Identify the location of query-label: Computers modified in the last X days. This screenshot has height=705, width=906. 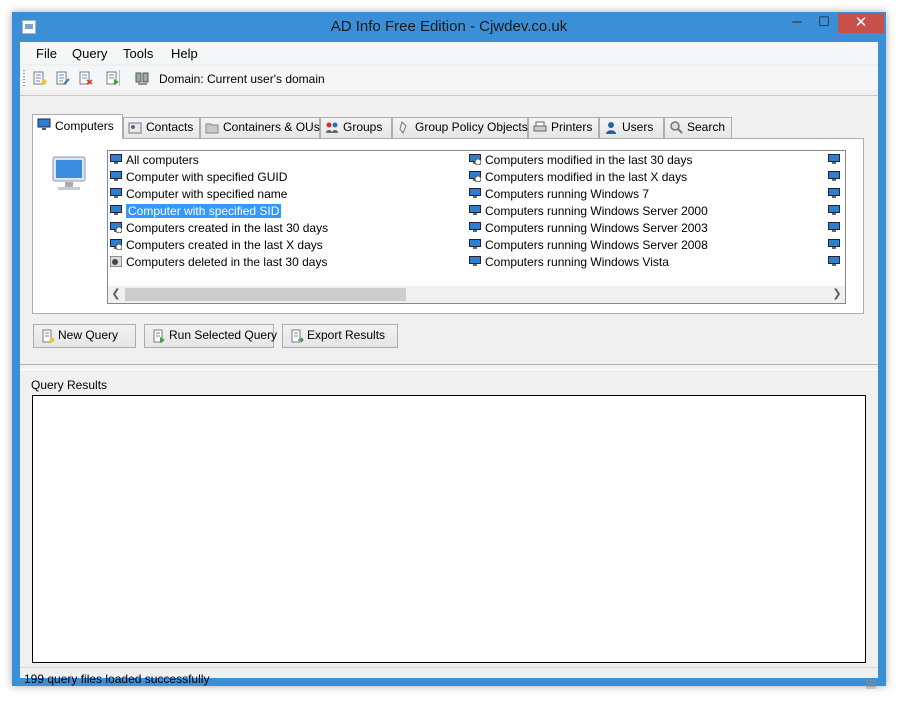
(586, 177).